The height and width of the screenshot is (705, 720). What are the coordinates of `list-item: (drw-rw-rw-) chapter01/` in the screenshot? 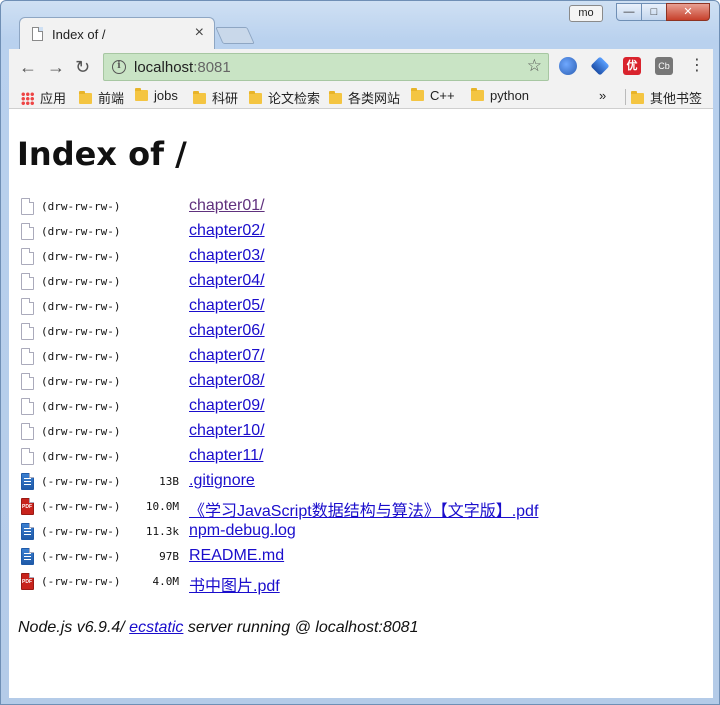 It's located at (351, 209).